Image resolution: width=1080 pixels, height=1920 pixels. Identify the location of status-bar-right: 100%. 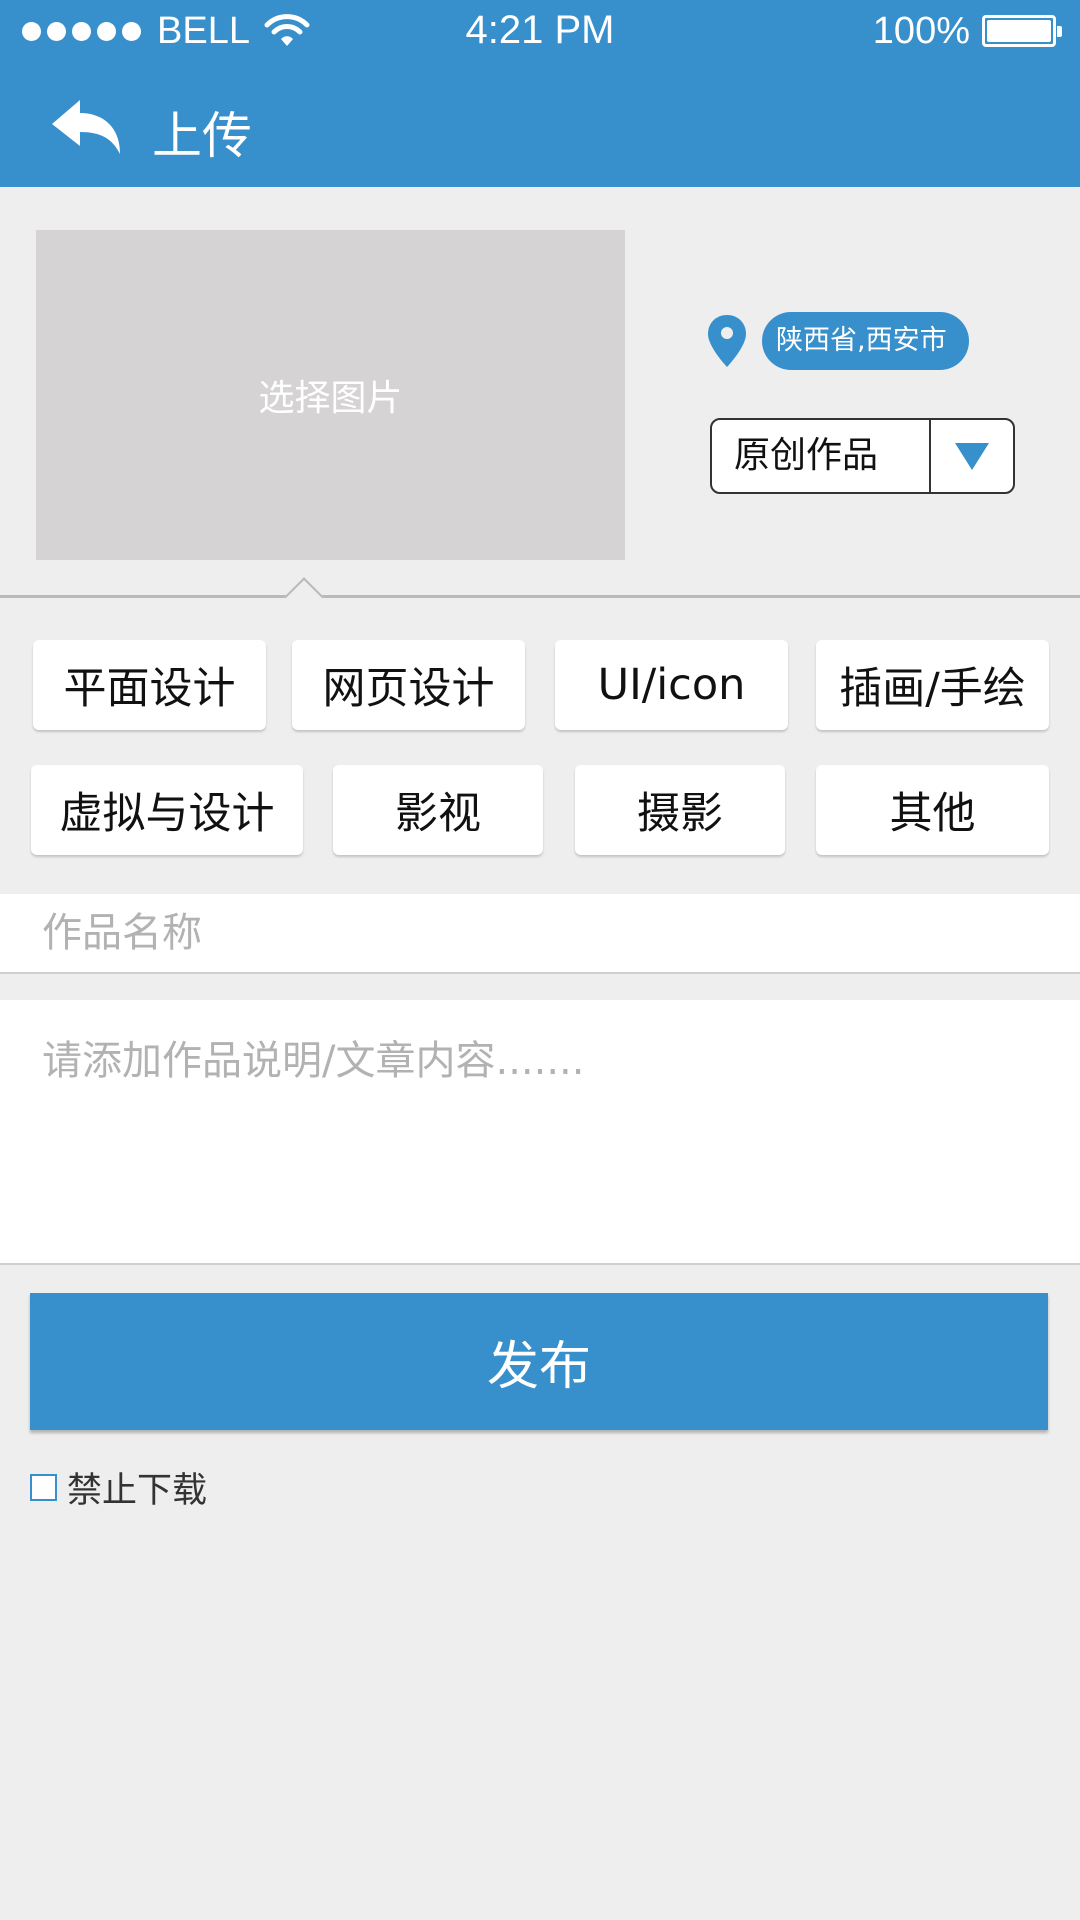
(967, 31).